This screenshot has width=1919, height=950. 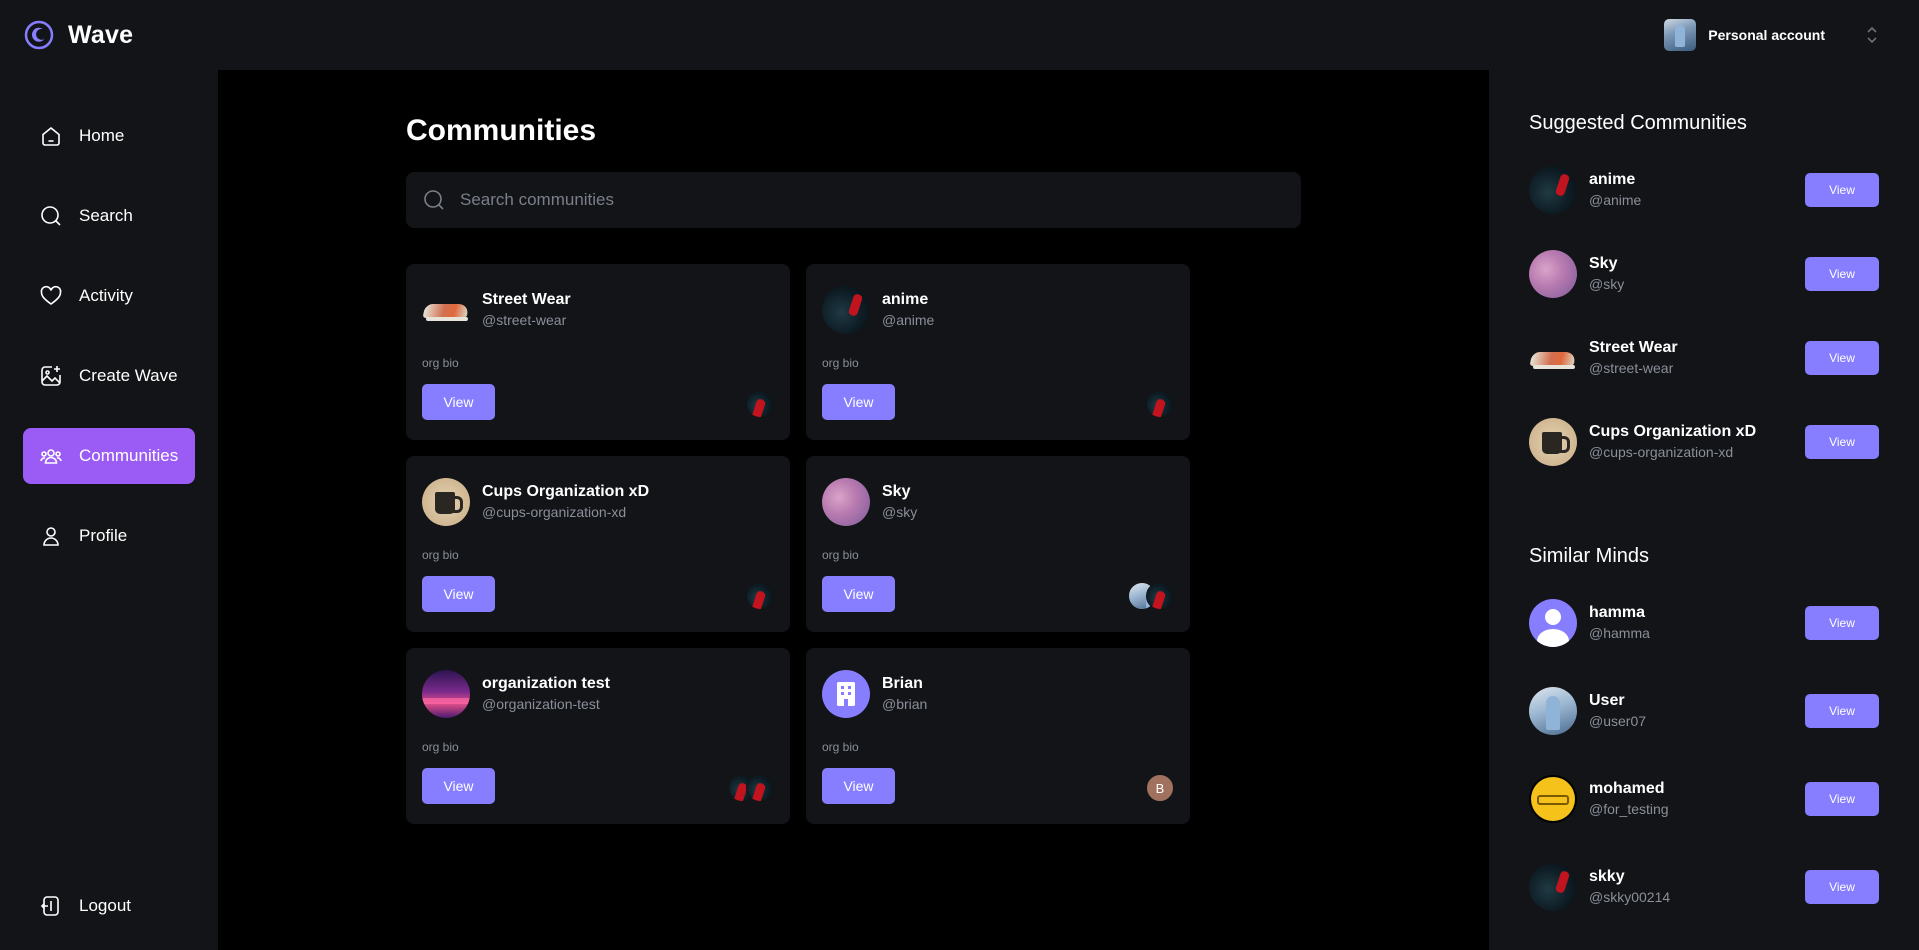 I want to click on community-card-anime: anime @anime org bio View, so click(x=998, y=352).